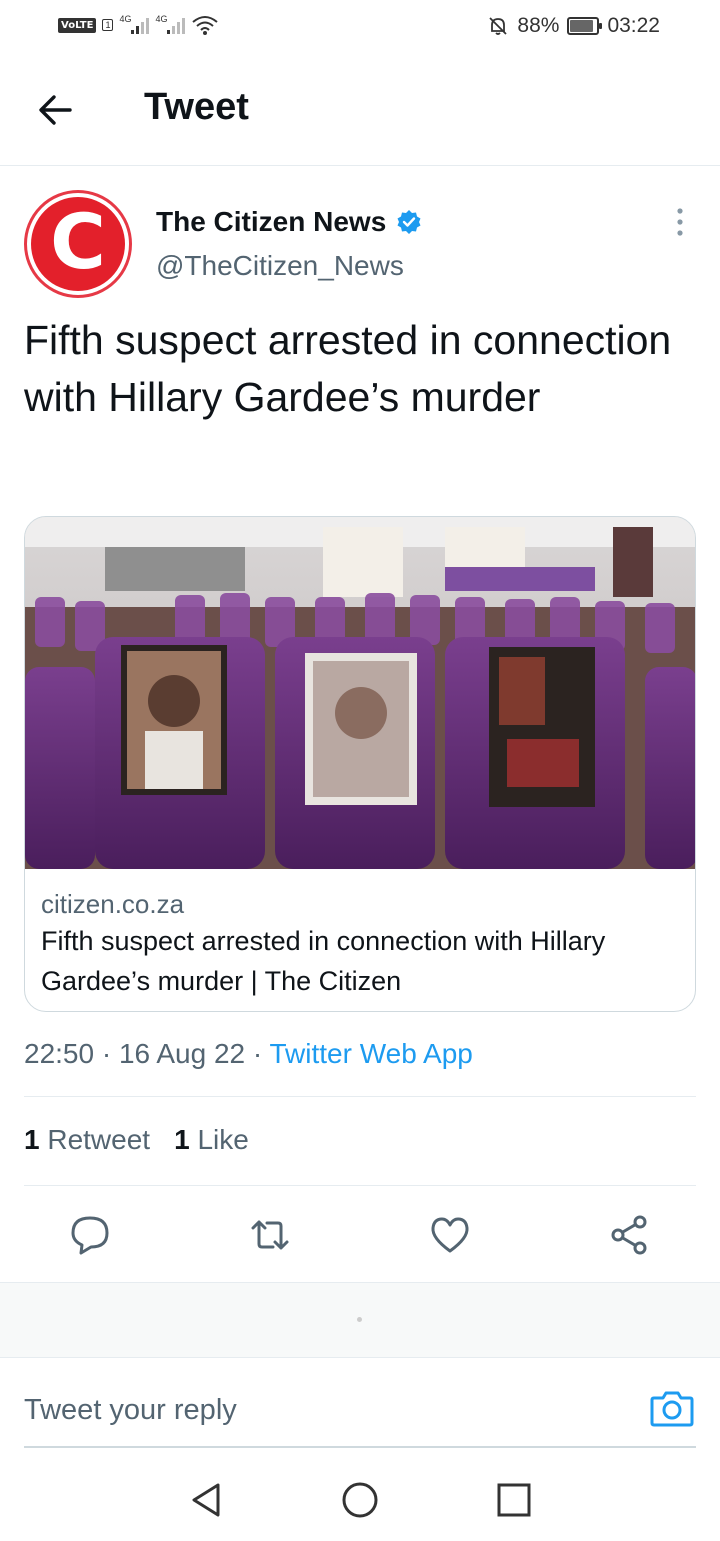 The image size is (720, 1541). What do you see at coordinates (538, 25) in the screenshot?
I see `battery-percent: 88%` at bounding box center [538, 25].